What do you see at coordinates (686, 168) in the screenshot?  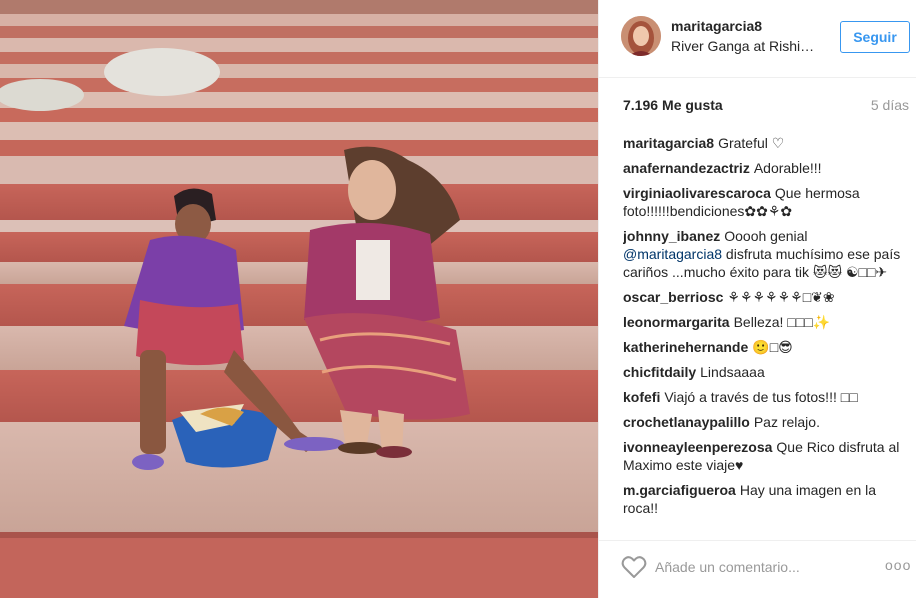 I see `comment-username: anafernandezactriz` at bounding box center [686, 168].